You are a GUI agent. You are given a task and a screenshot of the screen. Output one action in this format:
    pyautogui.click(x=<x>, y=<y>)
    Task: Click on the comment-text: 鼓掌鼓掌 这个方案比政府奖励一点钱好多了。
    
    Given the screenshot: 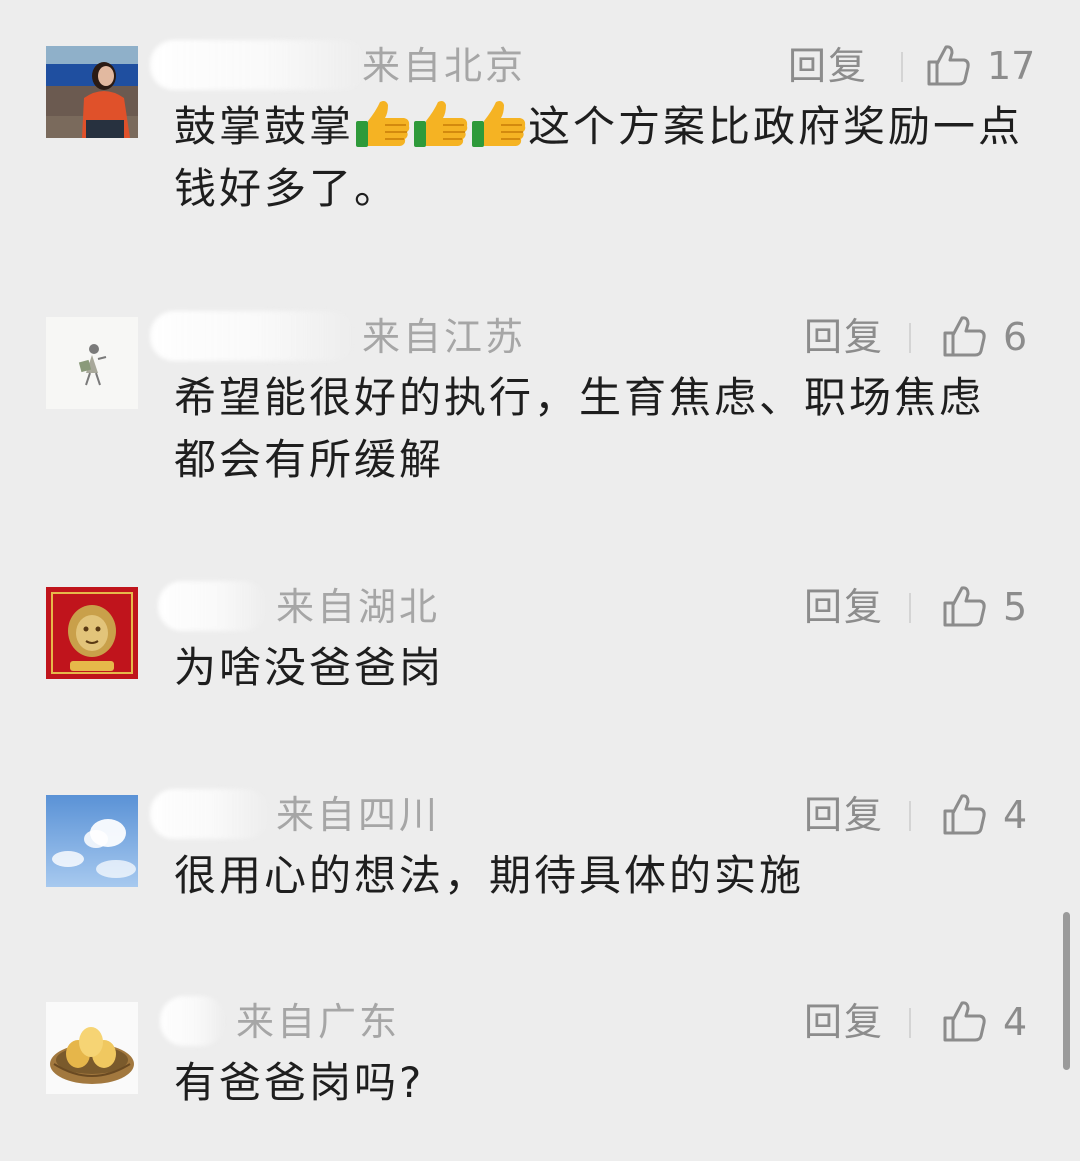 What is the action you would take?
    pyautogui.click(x=599, y=158)
    